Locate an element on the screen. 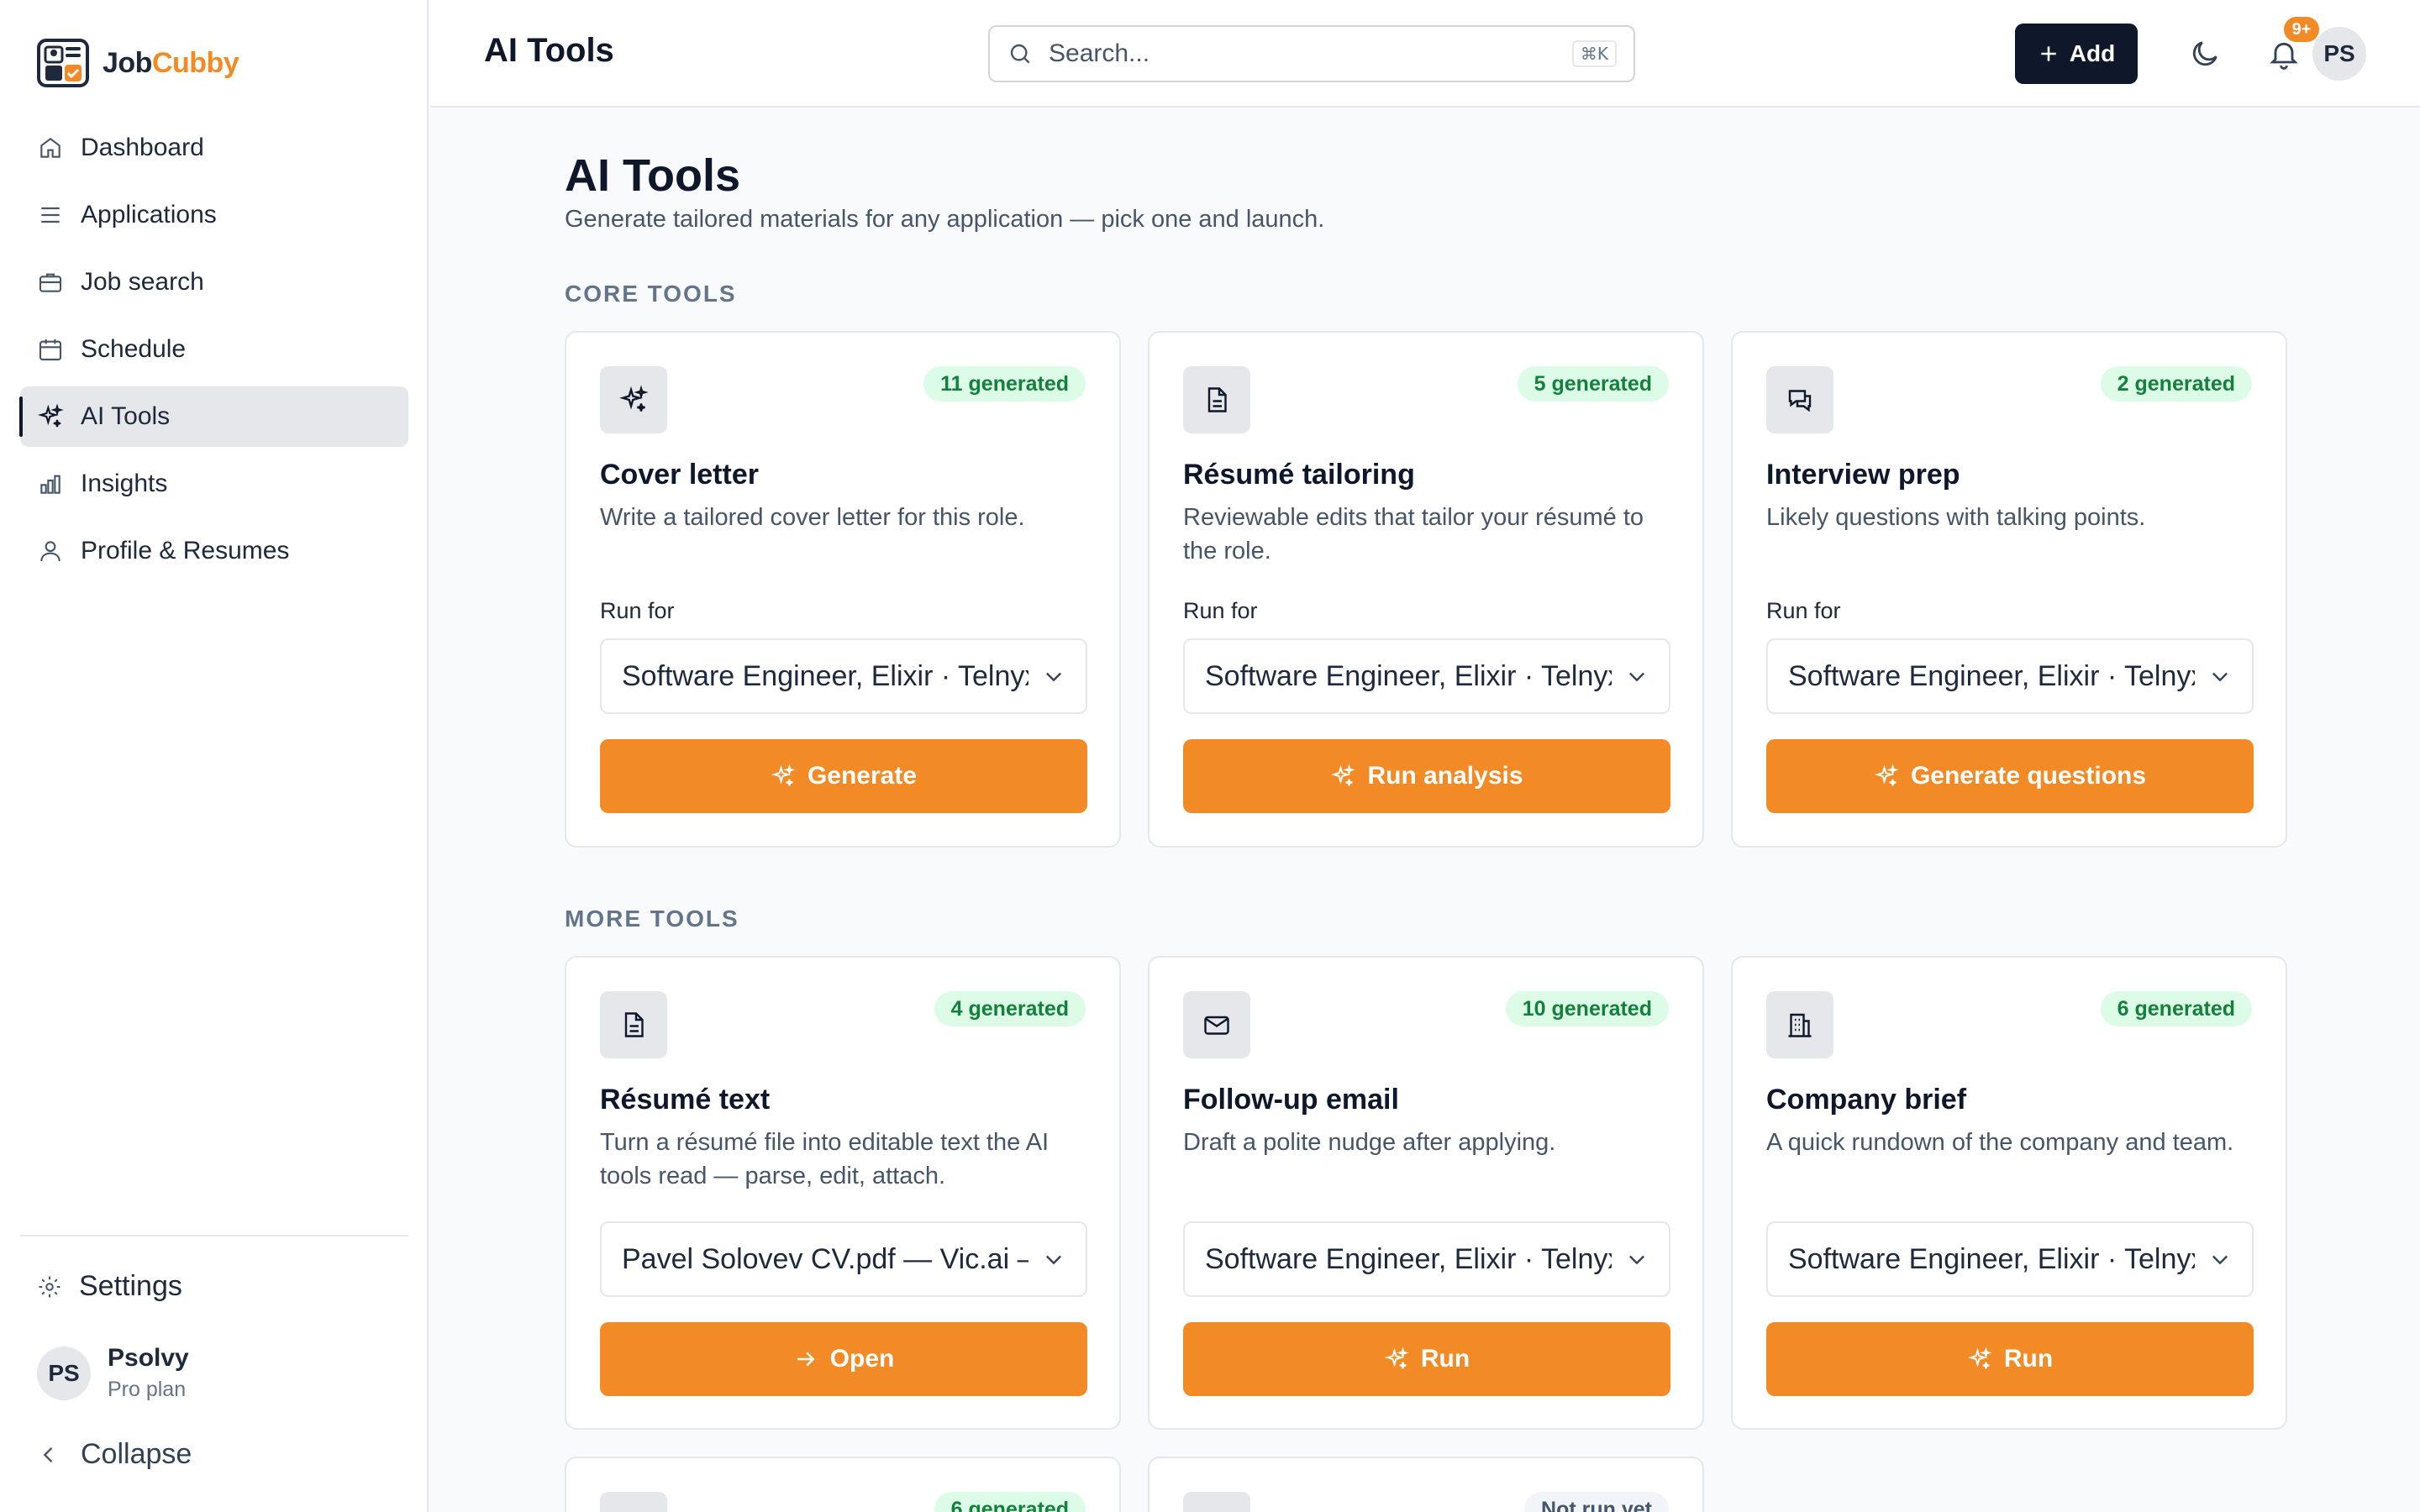 The image size is (2420, 1512). brand-name-part1: Job is located at coordinates (128, 62).